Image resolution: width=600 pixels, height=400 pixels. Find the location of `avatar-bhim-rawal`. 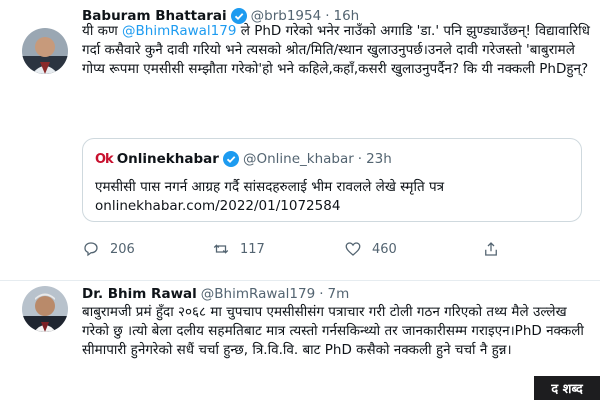

avatar-bhim-rawal is located at coordinates (45, 309).